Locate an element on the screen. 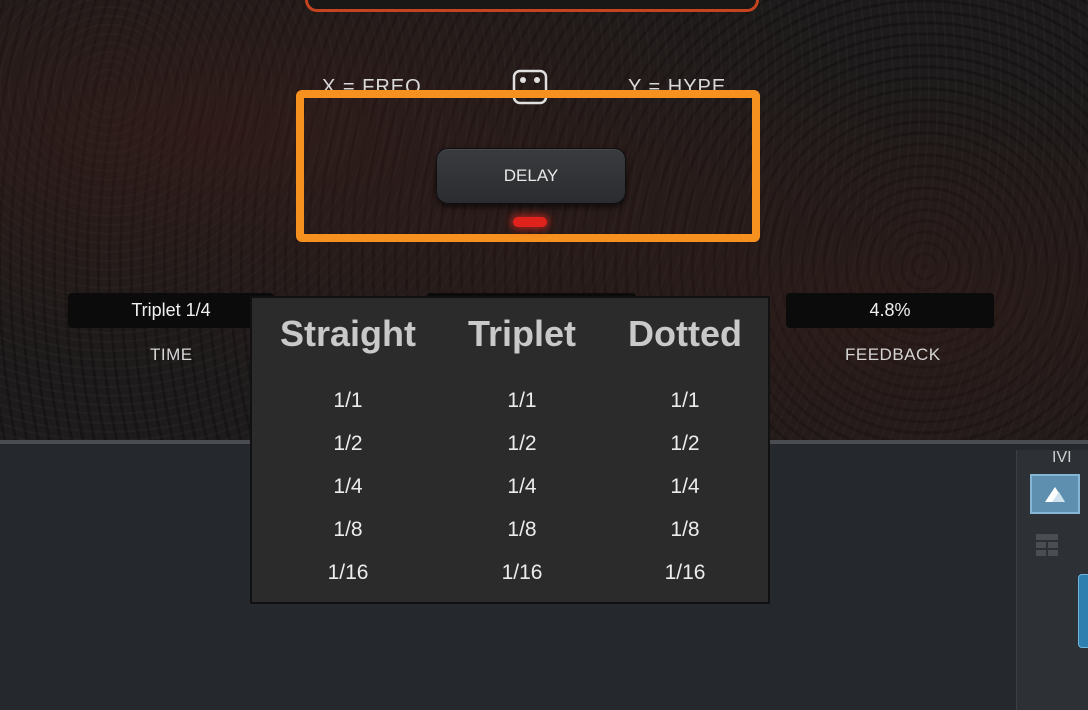 The width and height of the screenshot is (1088, 710). side-tab is located at coordinates (1083, 611).